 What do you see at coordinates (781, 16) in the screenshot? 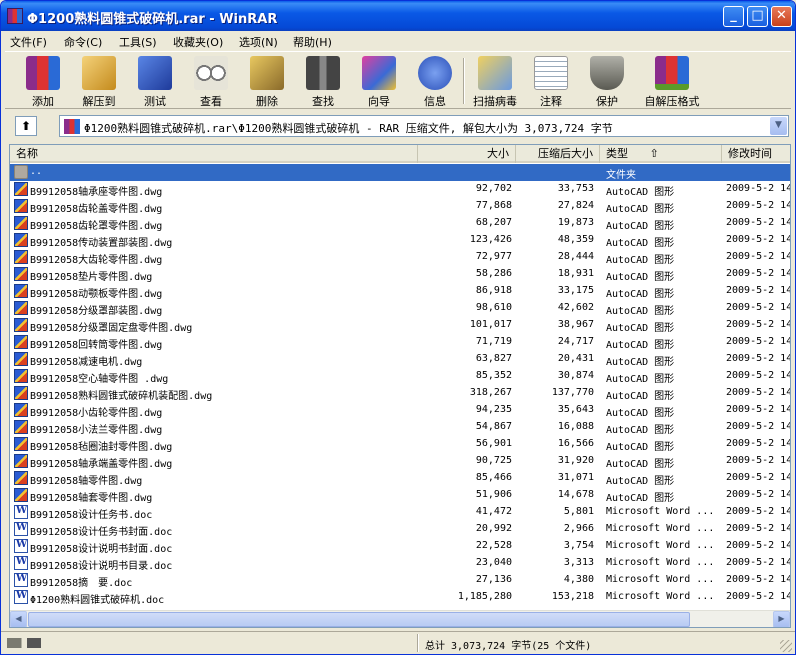
I see `close-button: ✕` at bounding box center [781, 16].